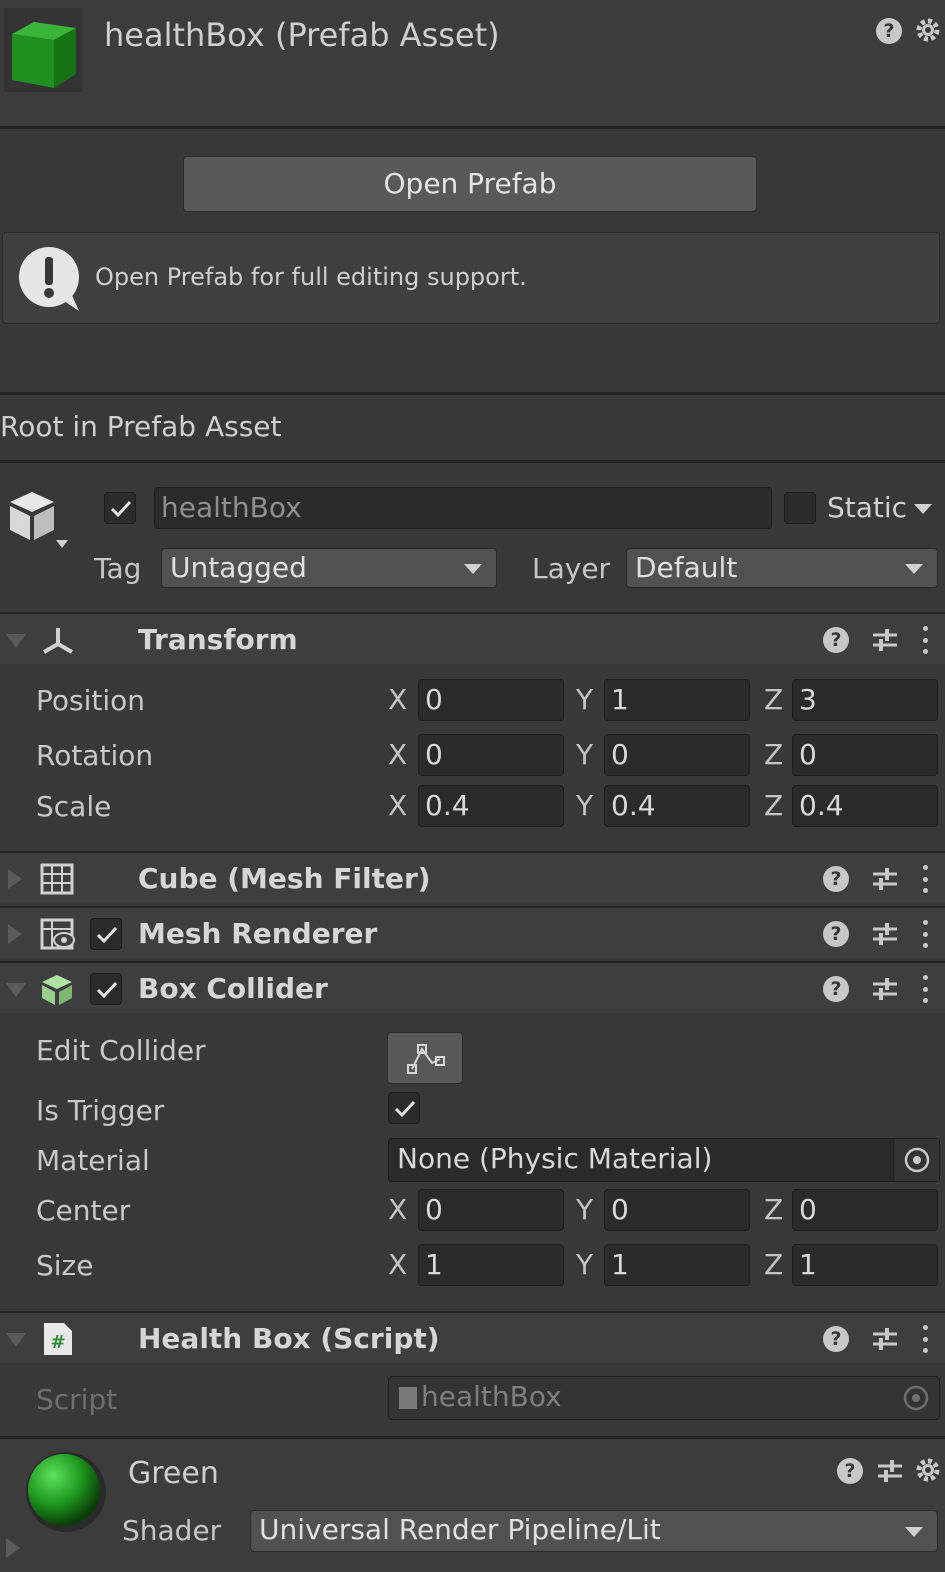 Image resolution: width=945 pixels, height=1572 pixels. What do you see at coordinates (258, 933) in the screenshot?
I see `mesh-renderer-title: Mesh Renderer` at bounding box center [258, 933].